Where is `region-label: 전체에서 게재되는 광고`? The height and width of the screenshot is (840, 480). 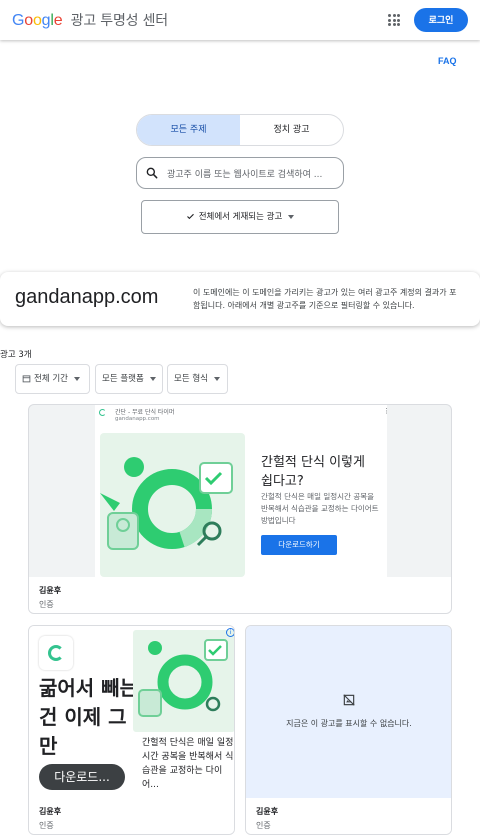 region-label: 전체에서 게재되는 광고 is located at coordinates (240, 217).